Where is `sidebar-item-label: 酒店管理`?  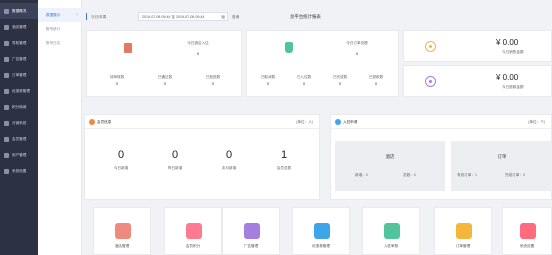 sidebar-item-label: 酒店管理 is located at coordinates (19, 26).